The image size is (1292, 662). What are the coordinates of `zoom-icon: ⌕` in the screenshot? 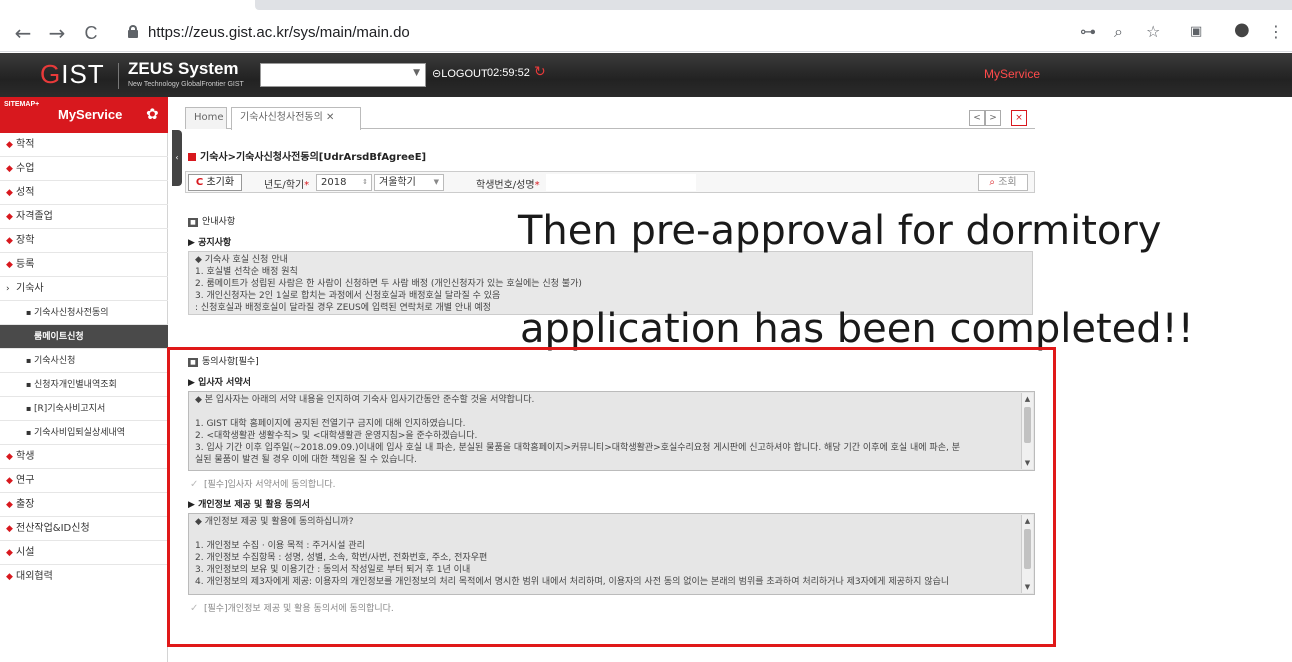 It's located at (1118, 32).